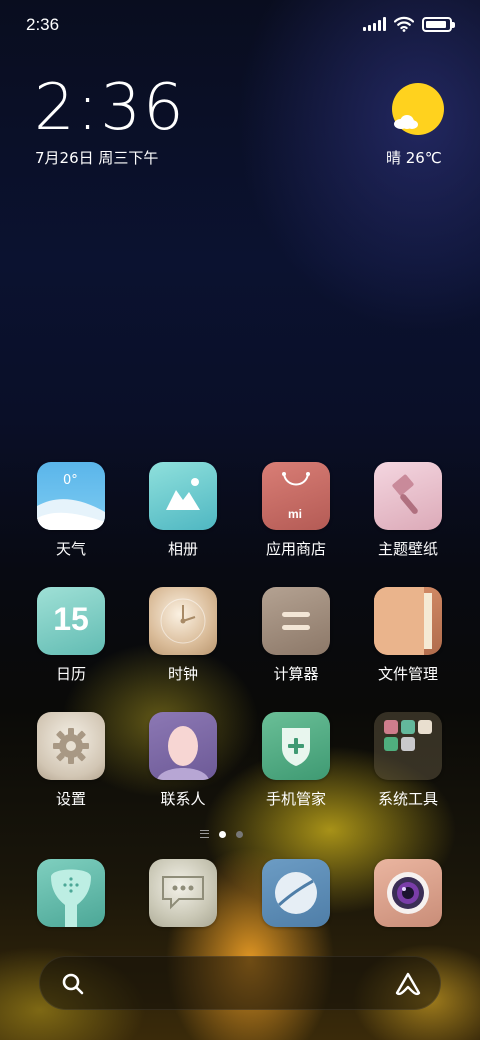 The width and height of the screenshot is (480, 1040). I want to click on clock-icon, so click(183, 621).